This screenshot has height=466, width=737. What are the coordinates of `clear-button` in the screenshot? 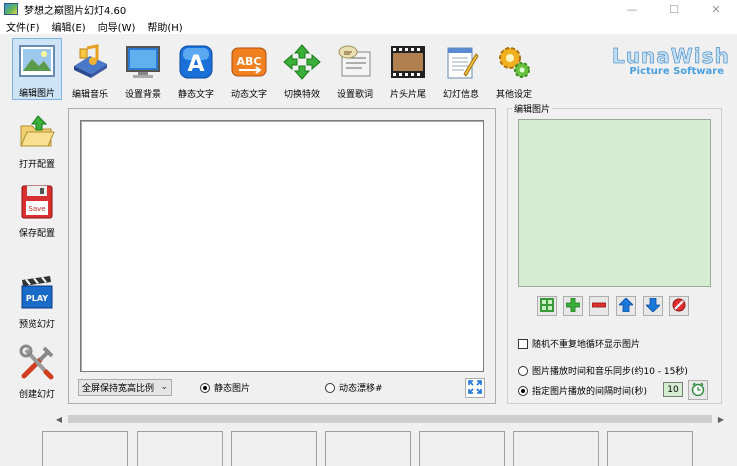 It's located at (679, 306).